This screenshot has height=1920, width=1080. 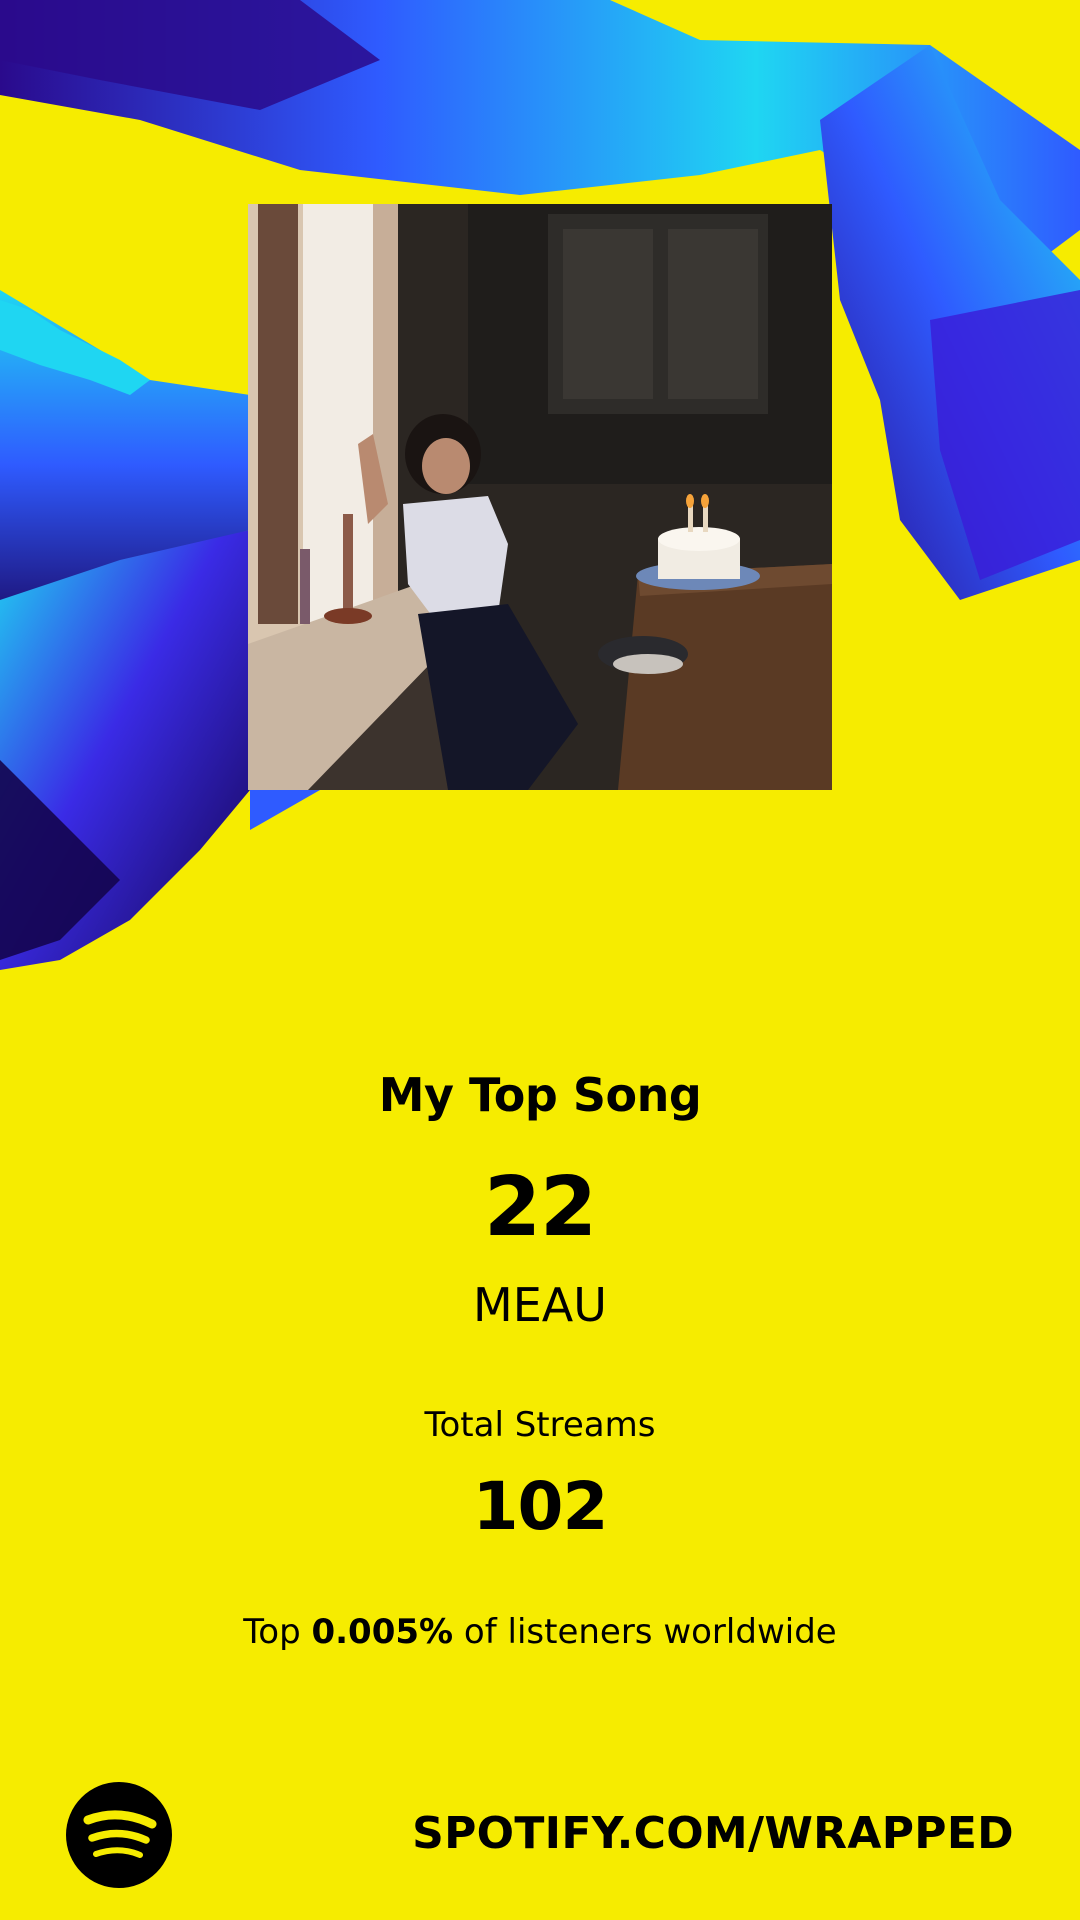 What do you see at coordinates (540, 1506) in the screenshot?
I see `streams-count: 102` at bounding box center [540, 1506].